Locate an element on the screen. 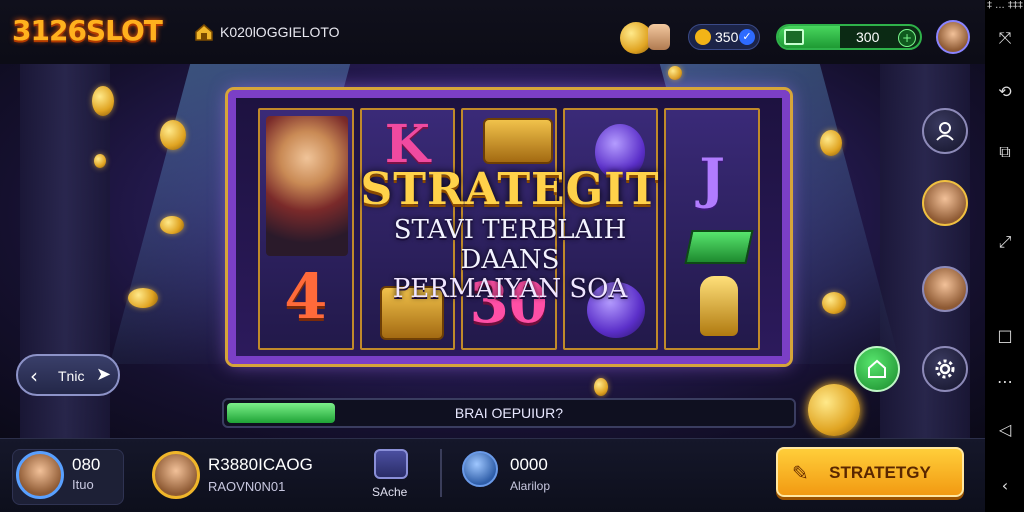  friend-sub: RAOVN0N01 is located at coordinates (247, 486).